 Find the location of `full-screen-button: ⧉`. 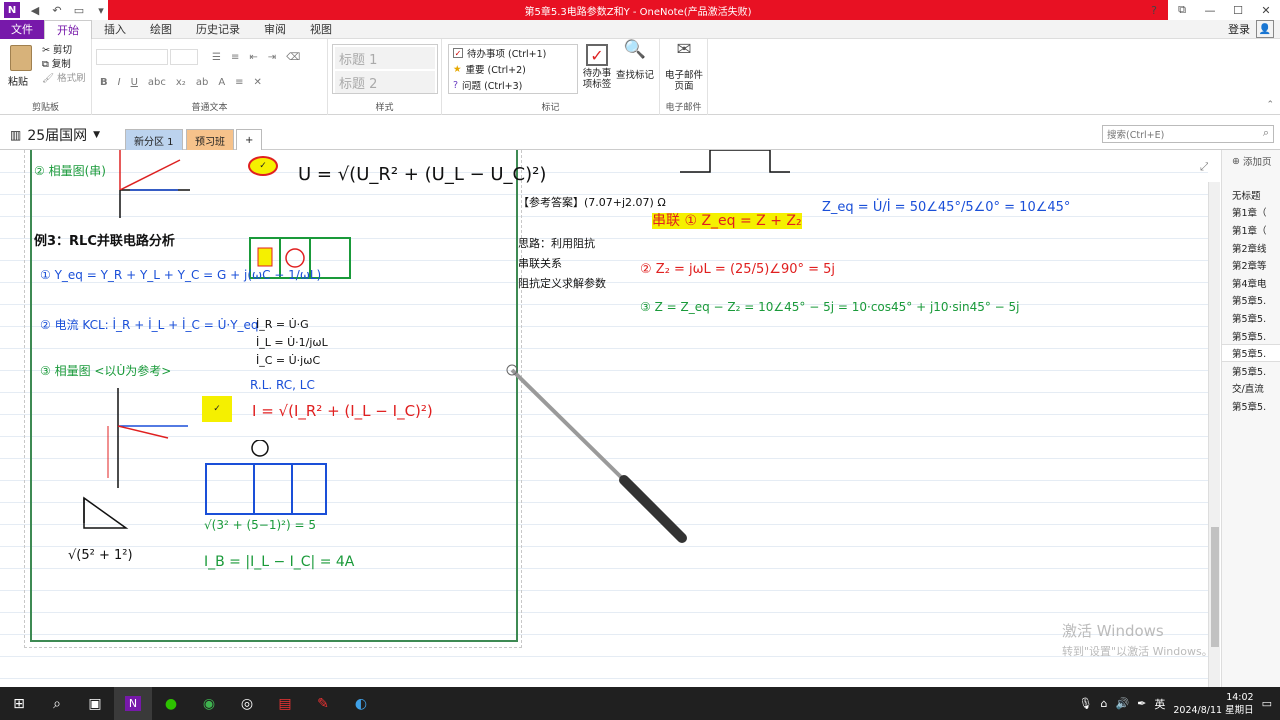

full-screen-button: ⧉ is located at coordinates (1182, 10).